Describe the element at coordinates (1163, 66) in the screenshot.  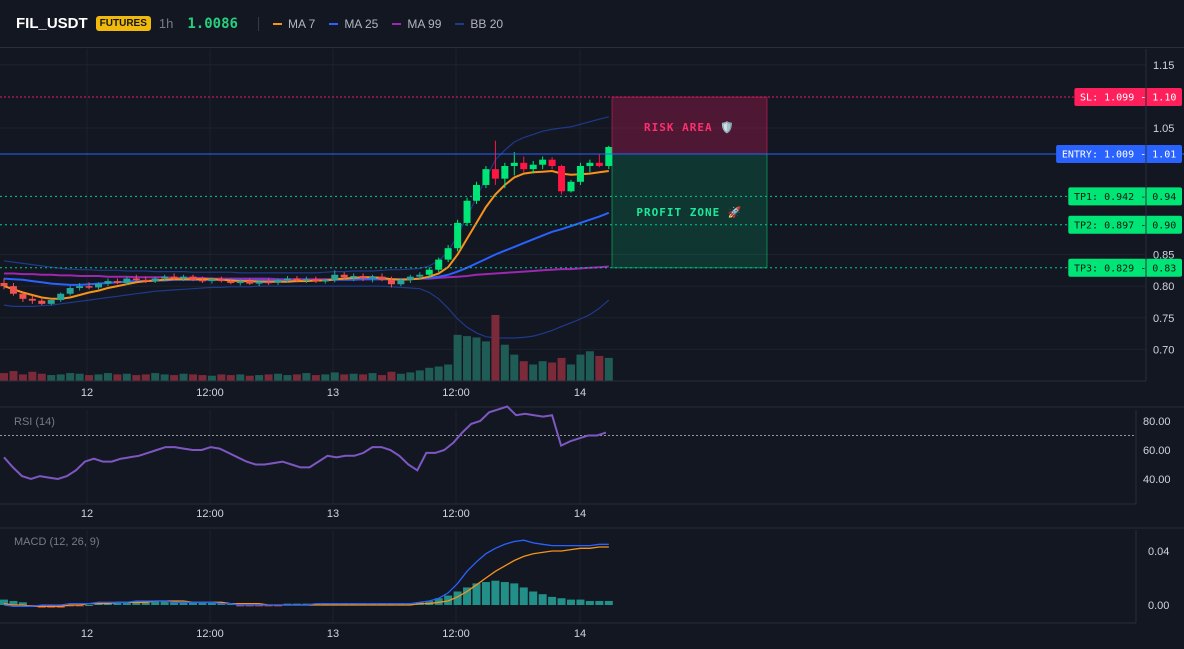
I see `price-axis-label: 1.15` at that location.